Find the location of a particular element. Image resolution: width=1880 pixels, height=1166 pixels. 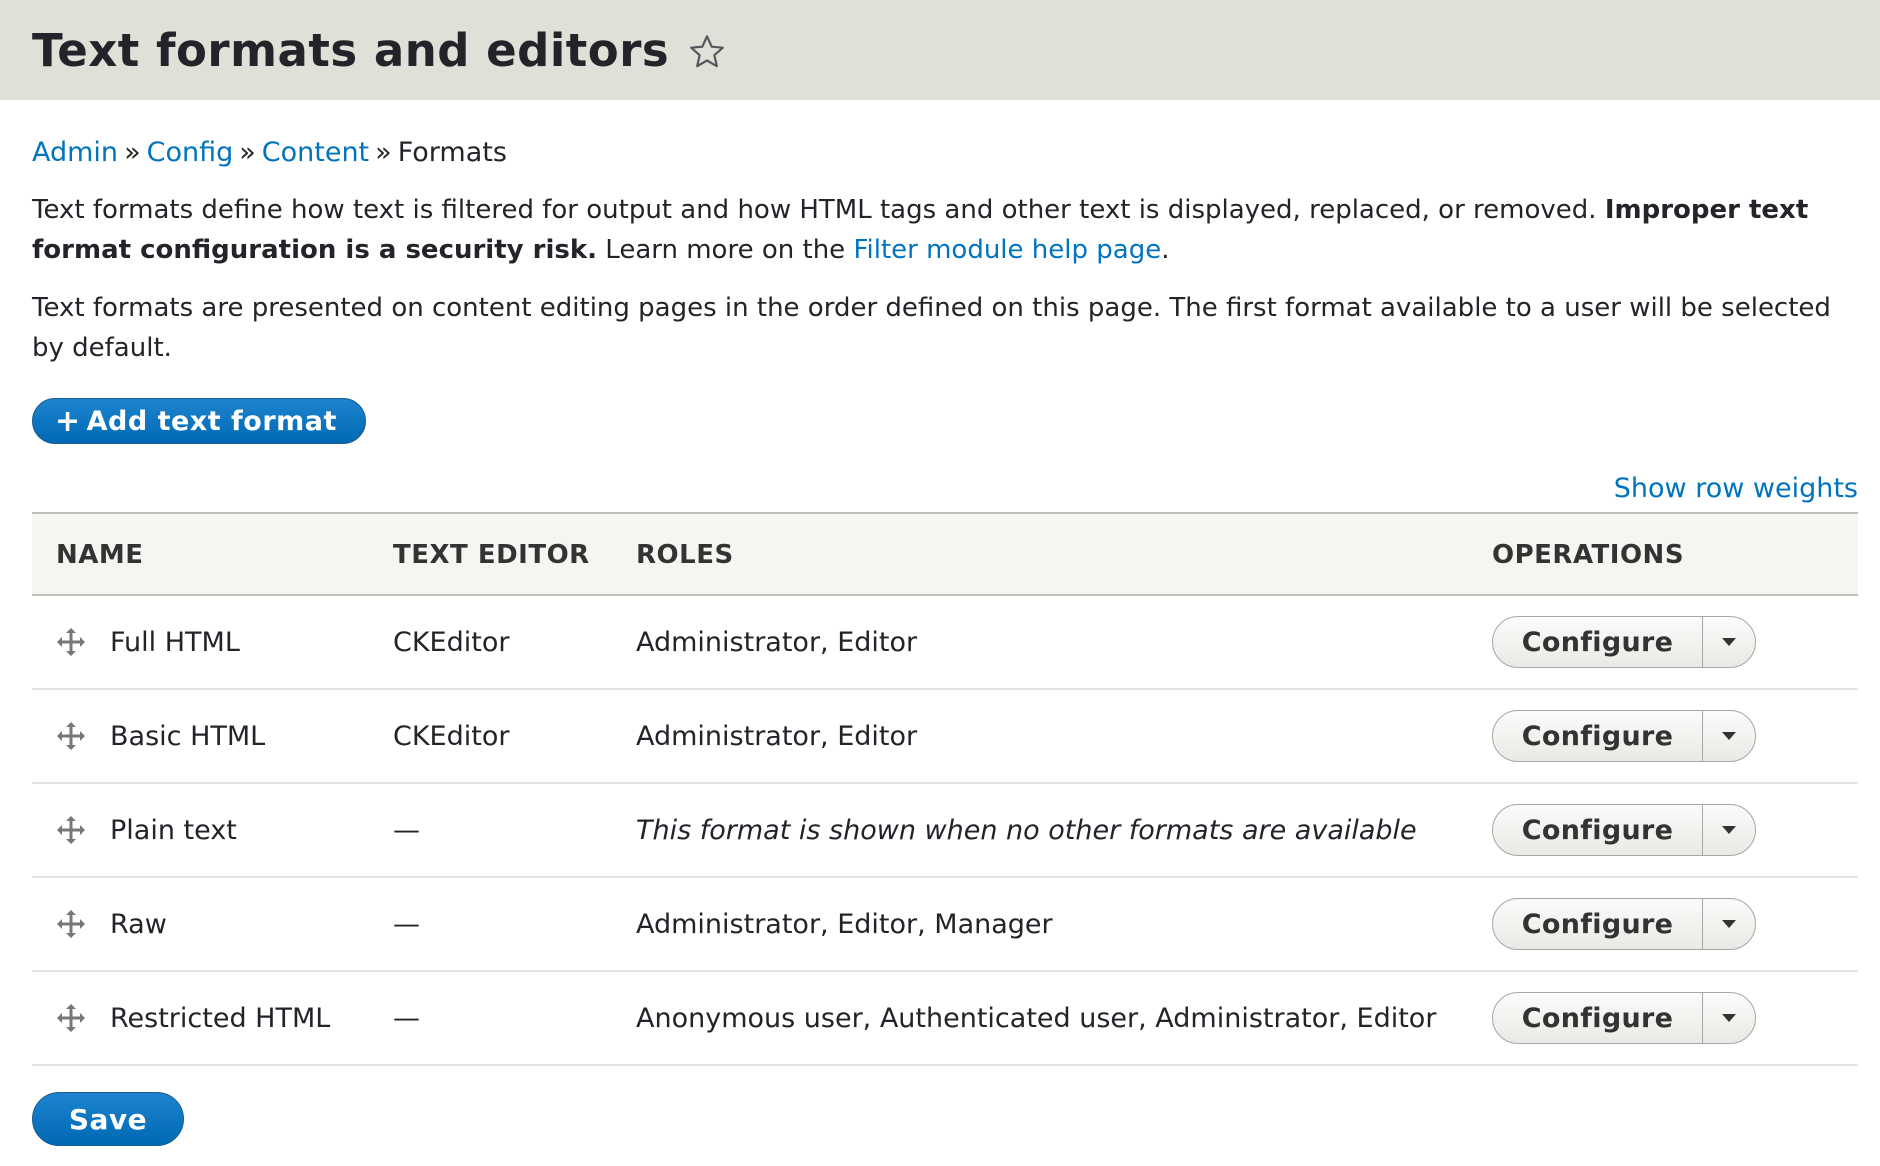

header-roles: ROLES is located at coordinates (685, 555).